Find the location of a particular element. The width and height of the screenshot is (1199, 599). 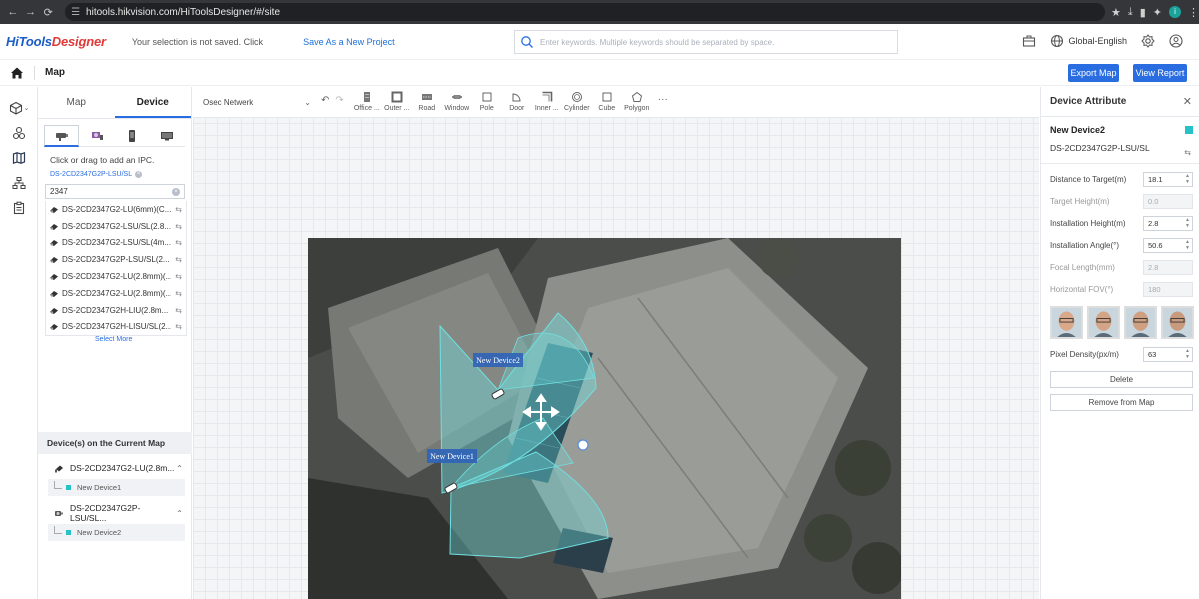

attribute-panel-header: Device Attribute ✕ is located at coordinates (1120, 102).